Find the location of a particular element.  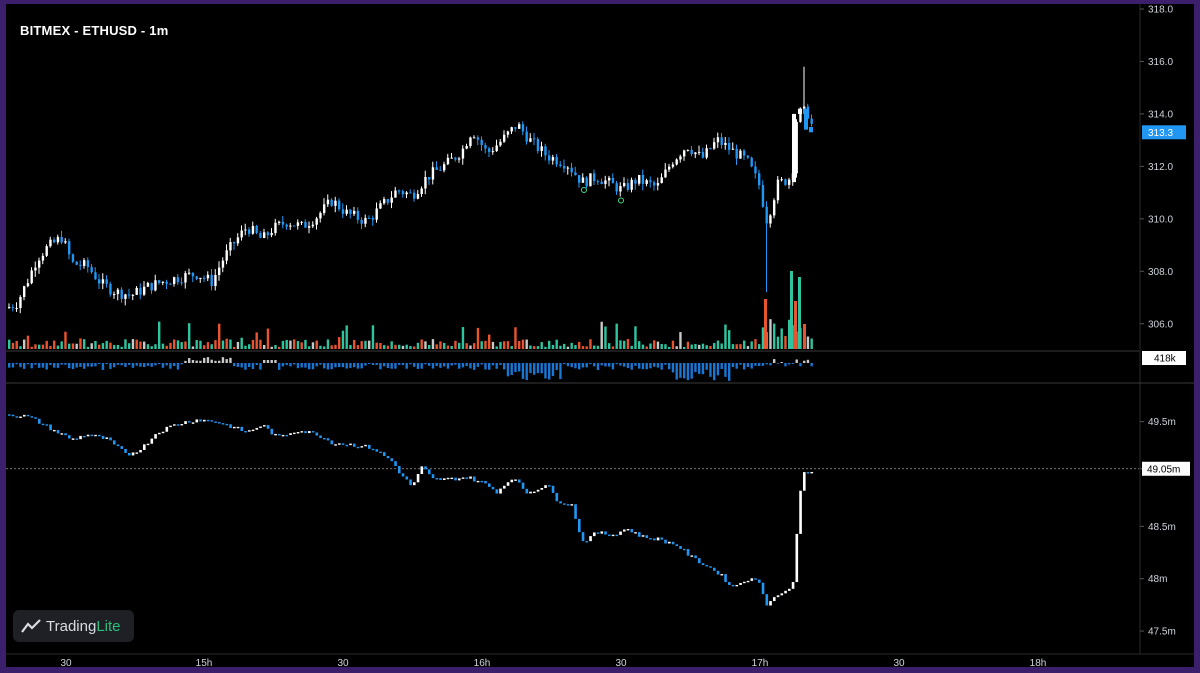

logo-text-trading: Trading is located at coordinates (71, 626).